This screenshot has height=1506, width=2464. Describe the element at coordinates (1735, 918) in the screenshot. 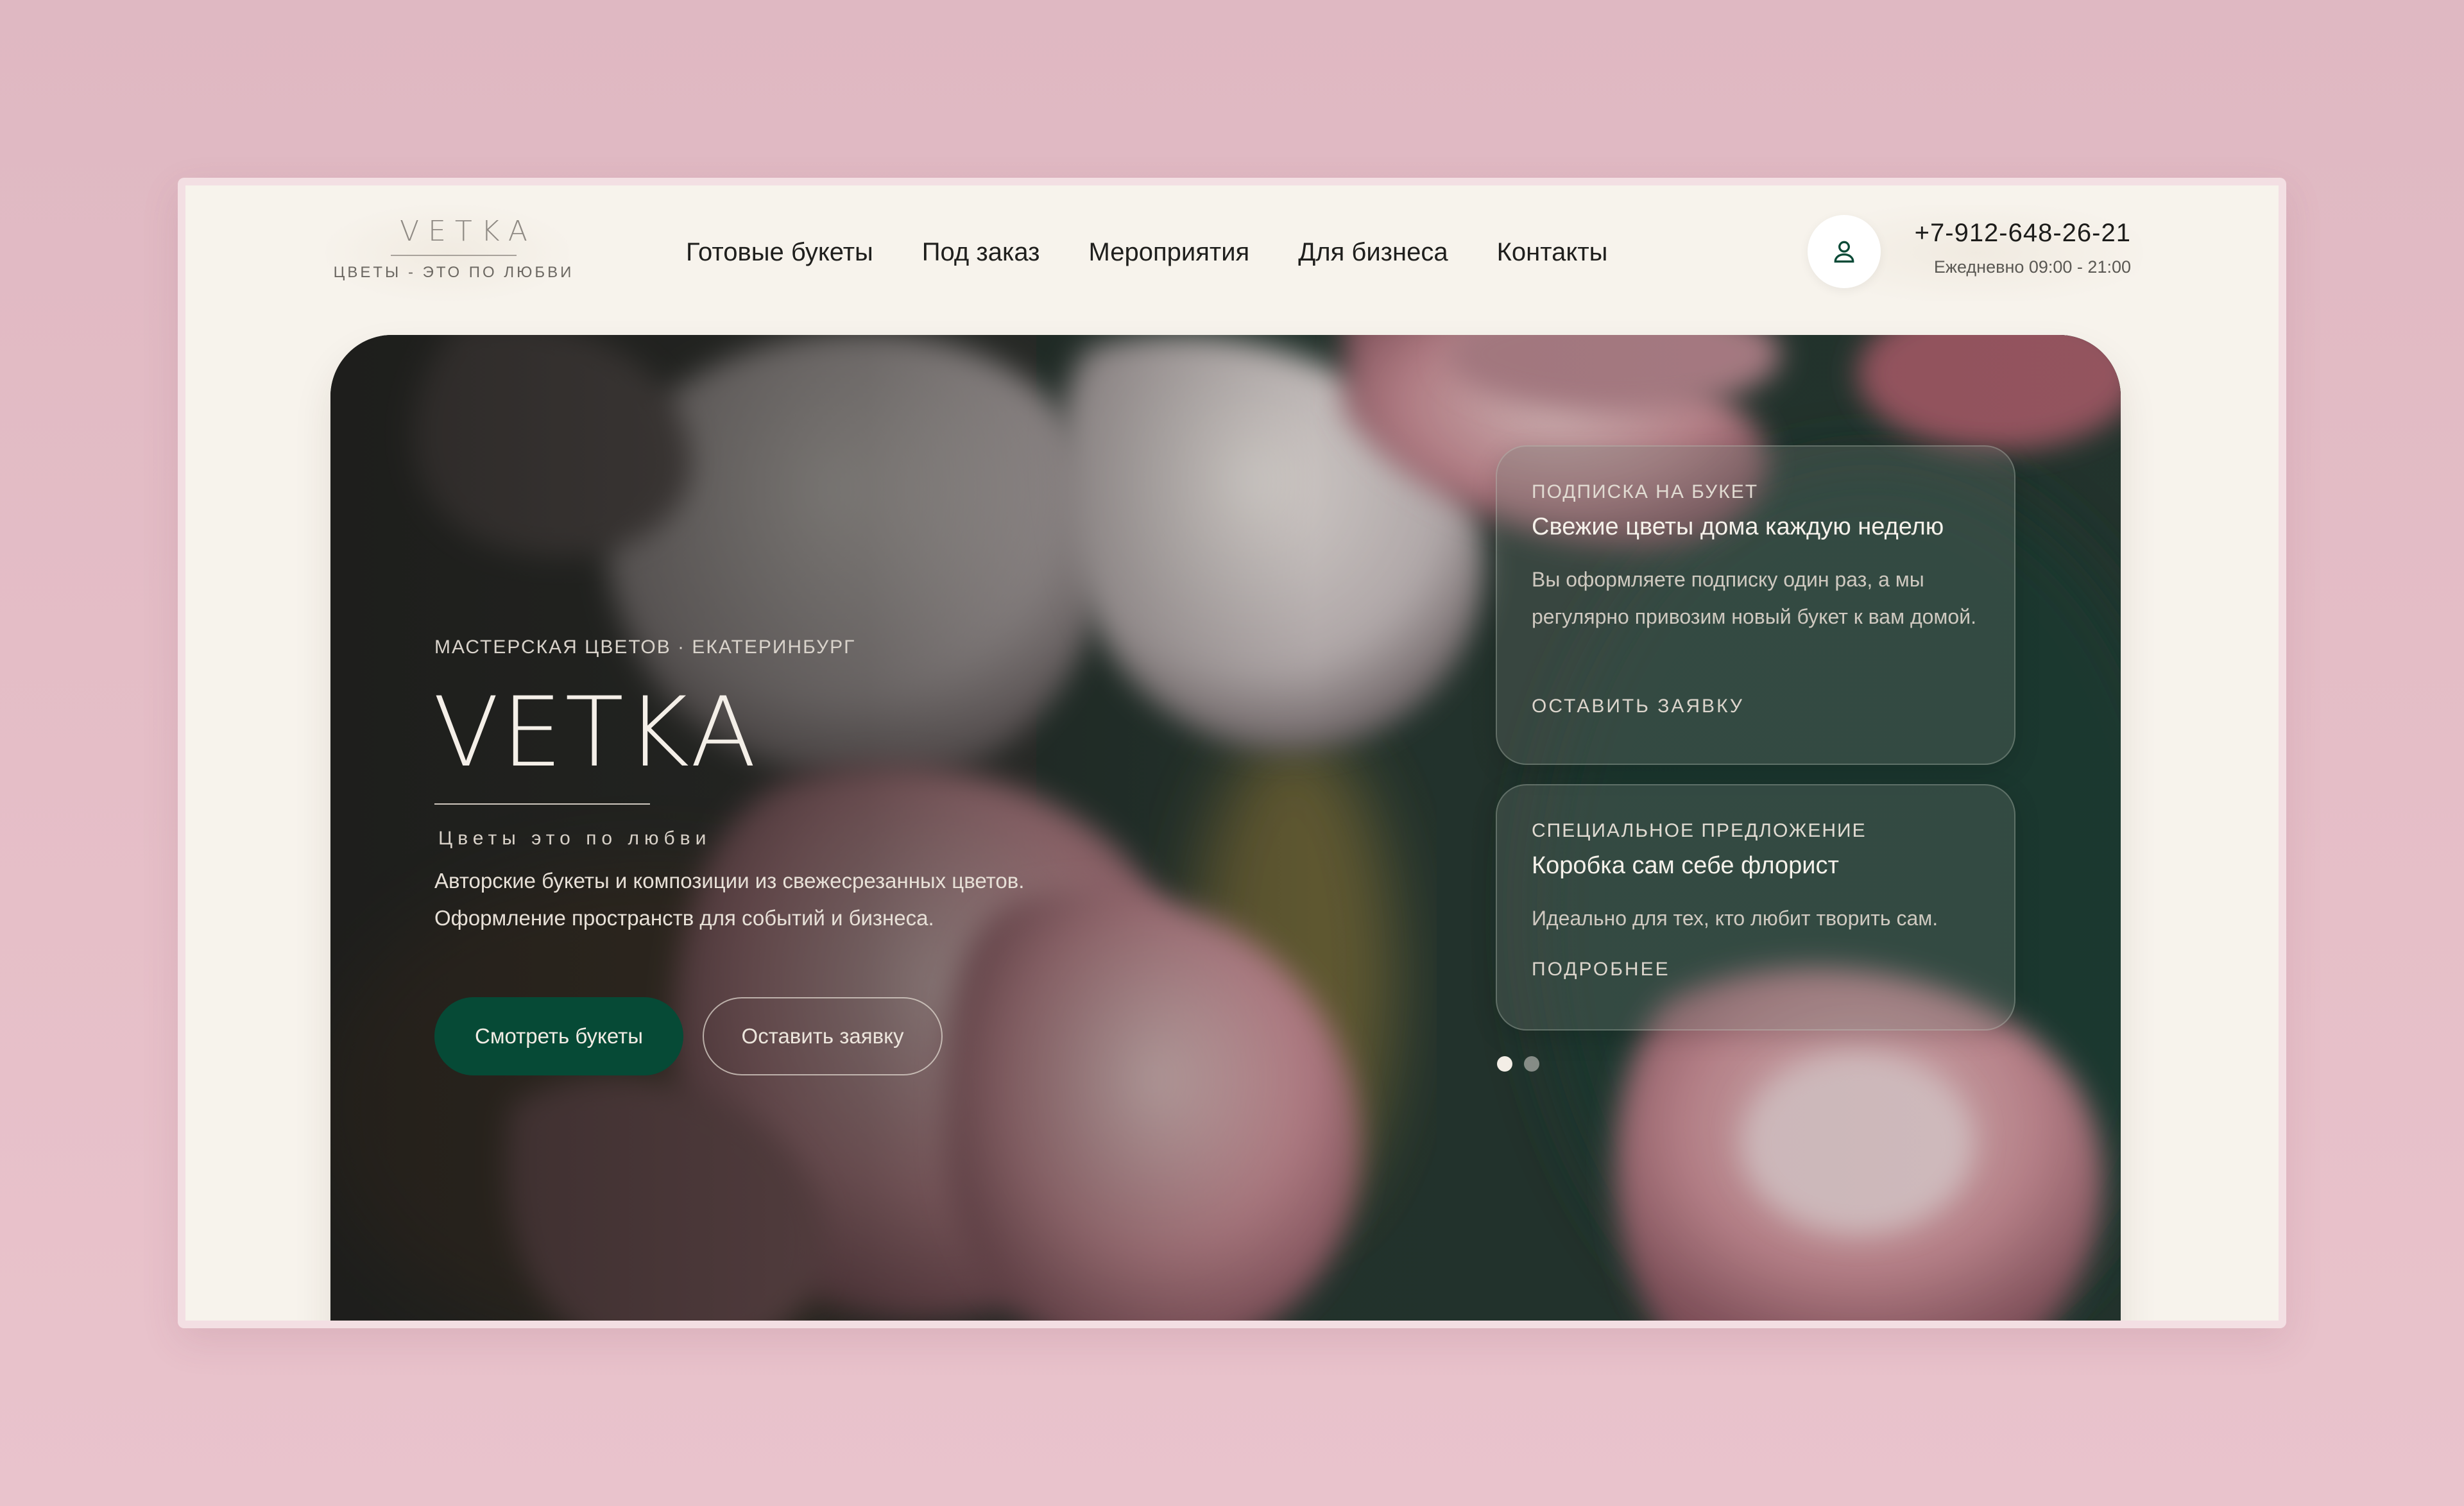

I see `card-body: Идеально для тех, кто любит творить сам.` at that location.